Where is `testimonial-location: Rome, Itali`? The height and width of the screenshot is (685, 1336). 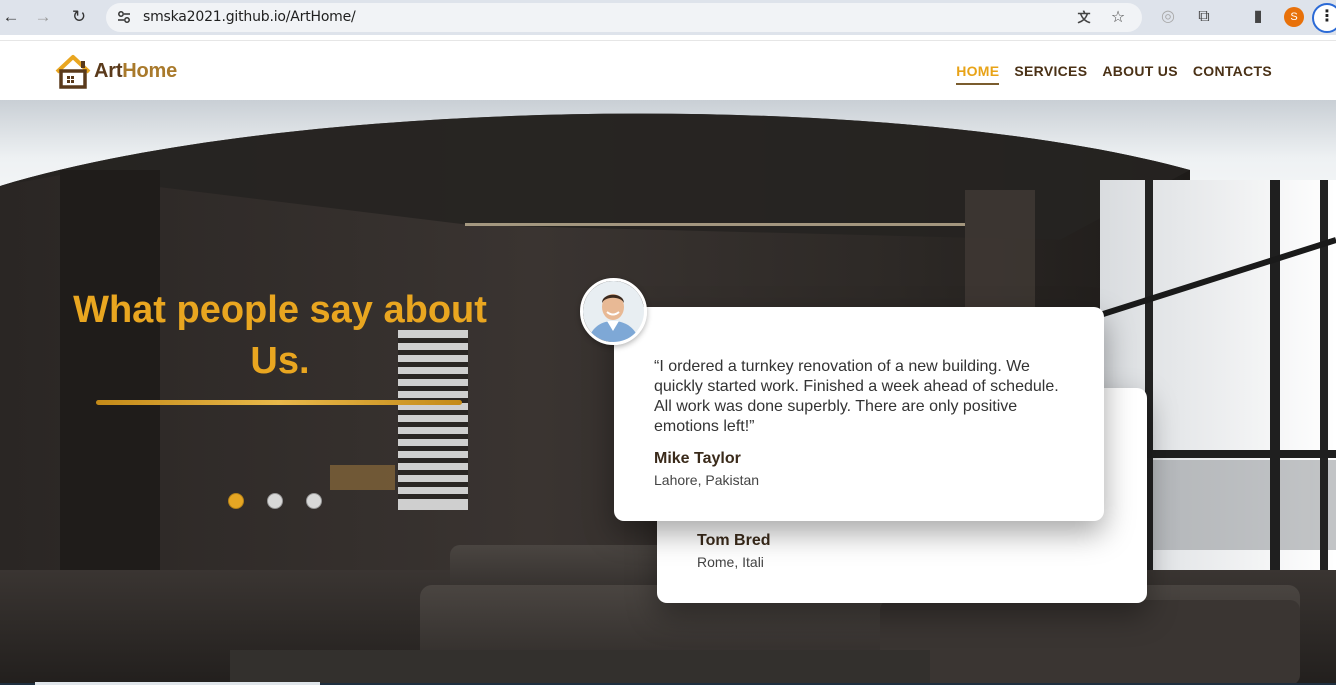 testimonial-location: Rome, Itali is located at coordinates (730, 562).